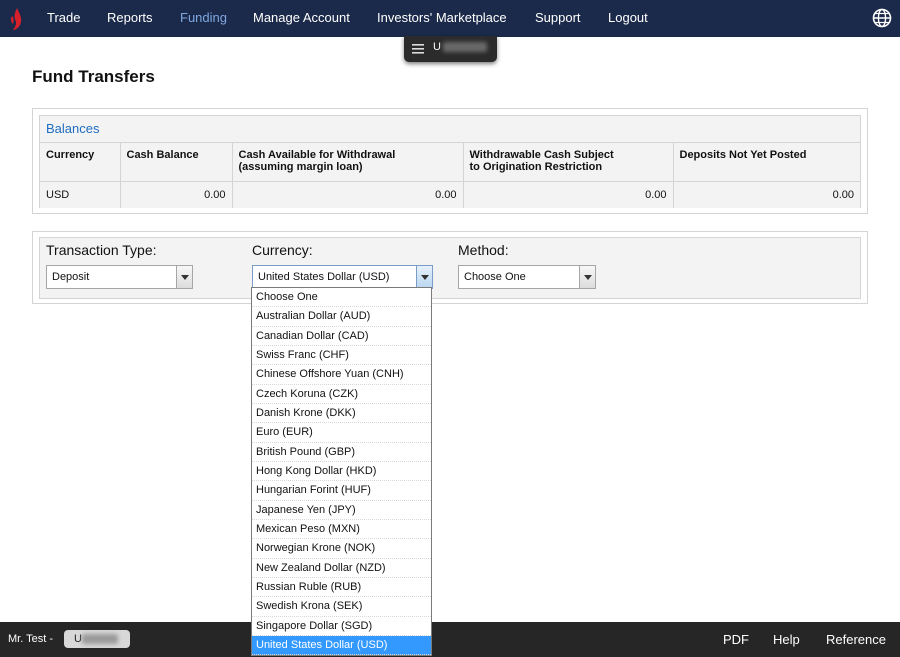 The height and width of the screenshot is (657, 900). What do you see at coordinates (450, 129) in the screenshot?
I see `balances-header: Balances` at bounding box center [450, 129].